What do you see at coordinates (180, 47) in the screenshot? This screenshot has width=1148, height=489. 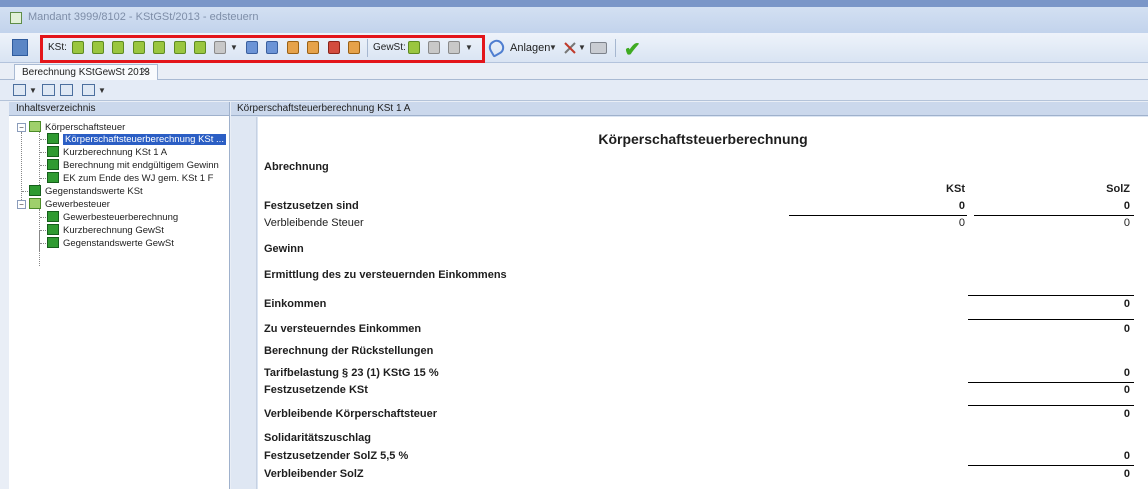 I see `kst-tool-6-icon` at bounding box center [180, 47].